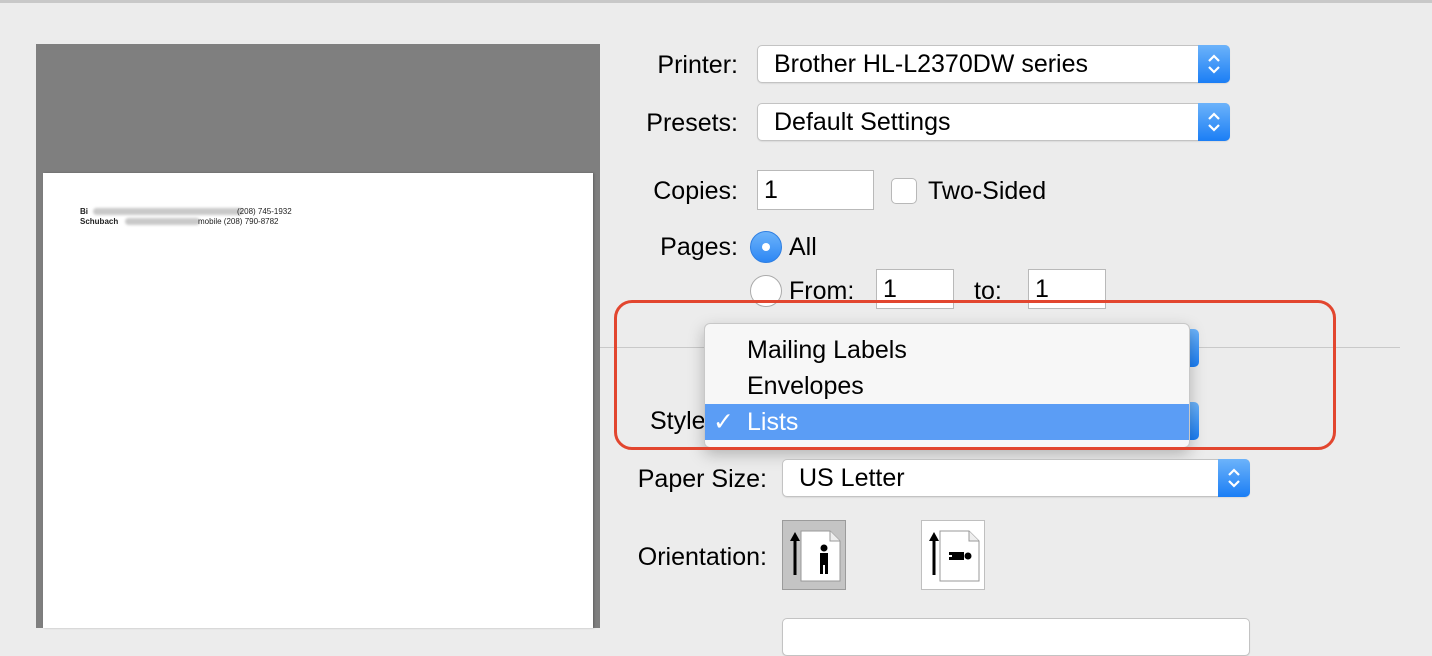 Image resolution: width=1432 pixels, height=656 pixels. Describe the element at coordinates (238, 221) in the screenshot. I see `preview-phone-line2: mobile (208) 790-8782` at that location.